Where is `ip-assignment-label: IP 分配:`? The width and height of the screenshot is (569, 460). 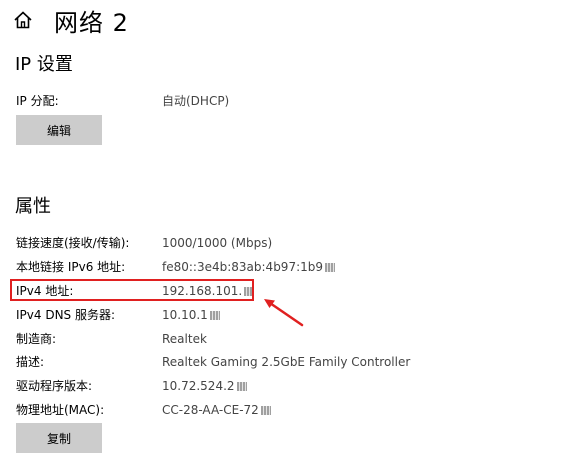
ip-assignment-label: IP 分配: is located at coordinates (37, 101).